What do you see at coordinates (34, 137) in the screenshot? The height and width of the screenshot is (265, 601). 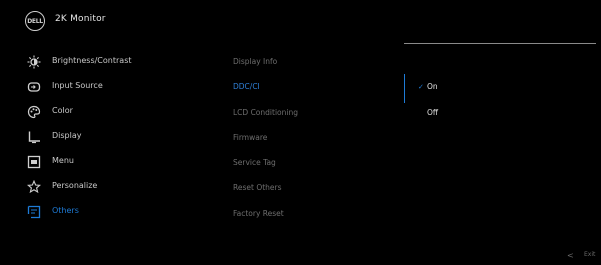 I see `display-icon` at bounding box center [34, 137].